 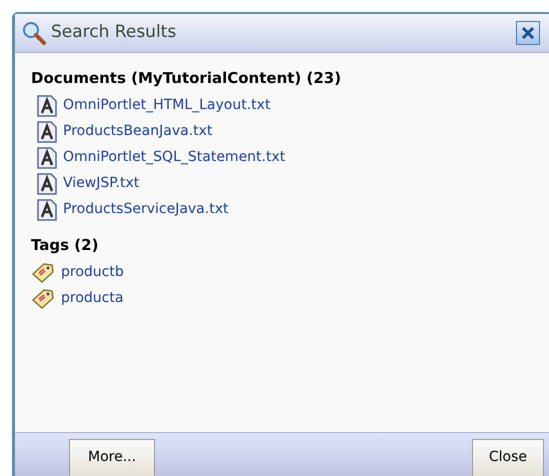 I want to click on close-text-button: Close, so click(x=508, y=457).